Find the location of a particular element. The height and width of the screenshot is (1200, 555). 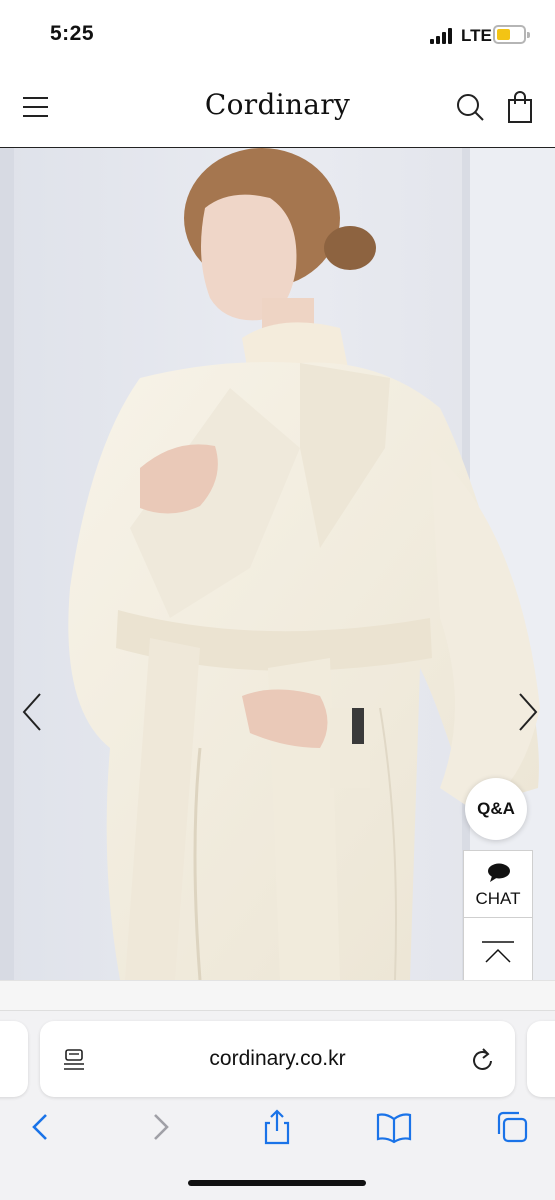

share-icon is located at coordinates (277, 1127).